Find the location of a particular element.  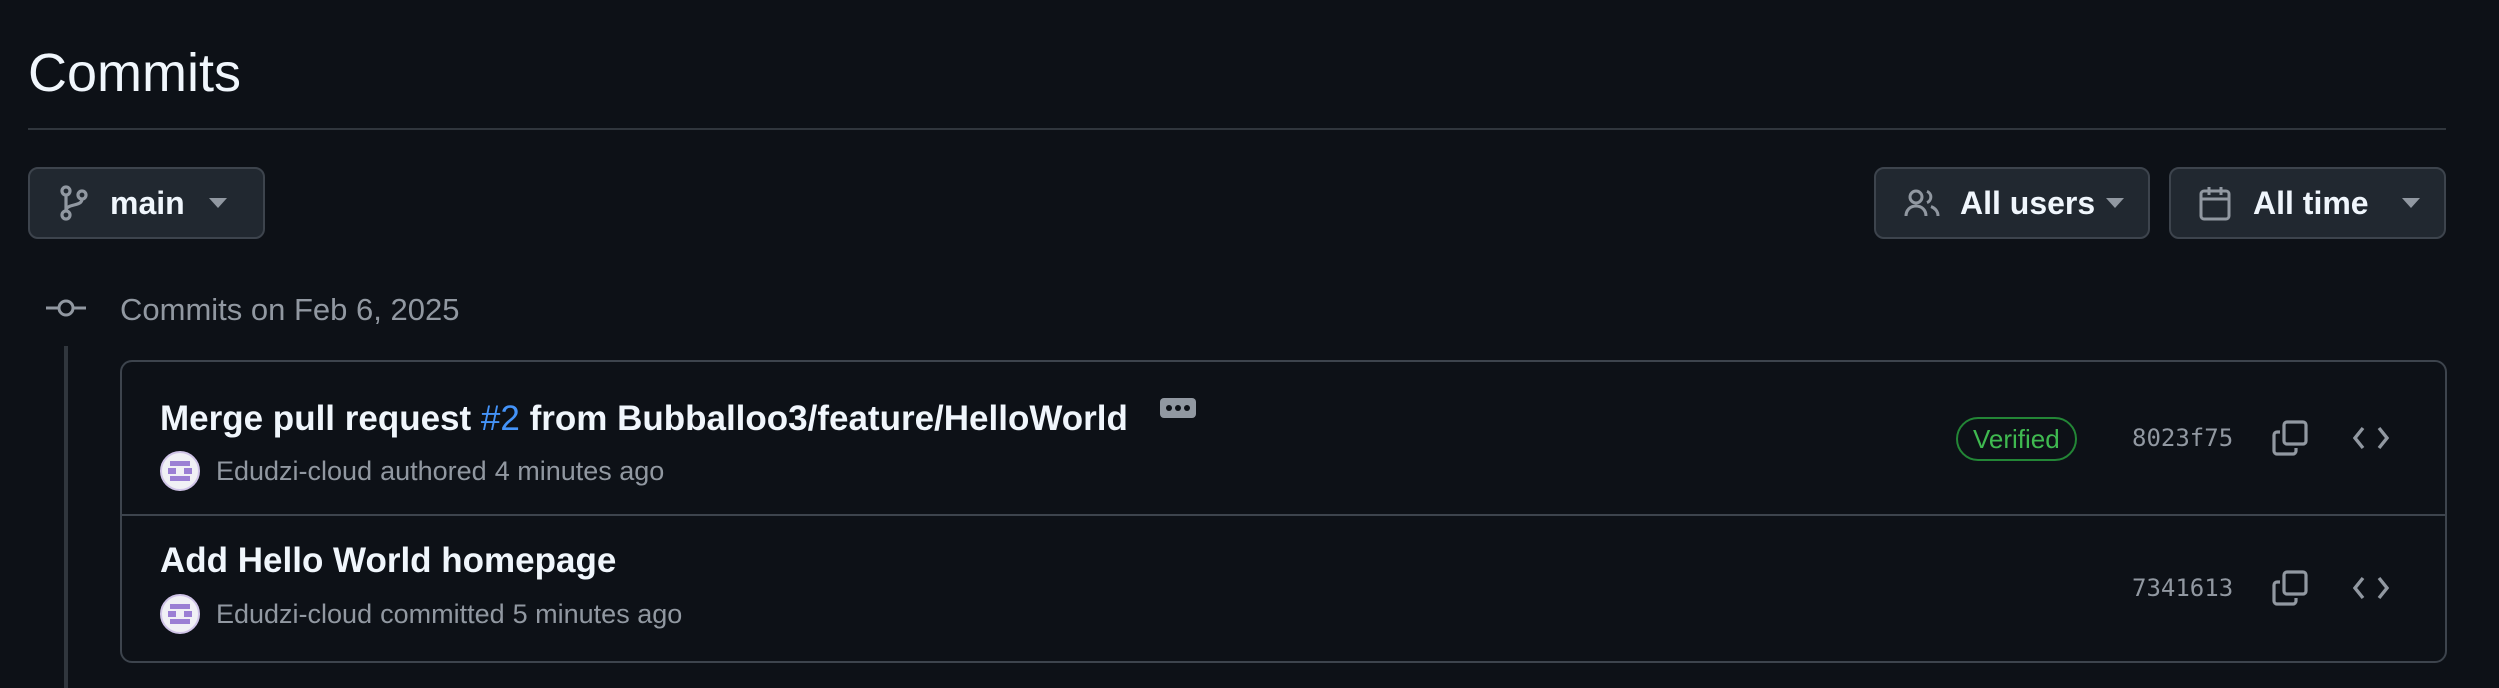

relative-time: 4 minutes ago is located at coordinates (579, 470).